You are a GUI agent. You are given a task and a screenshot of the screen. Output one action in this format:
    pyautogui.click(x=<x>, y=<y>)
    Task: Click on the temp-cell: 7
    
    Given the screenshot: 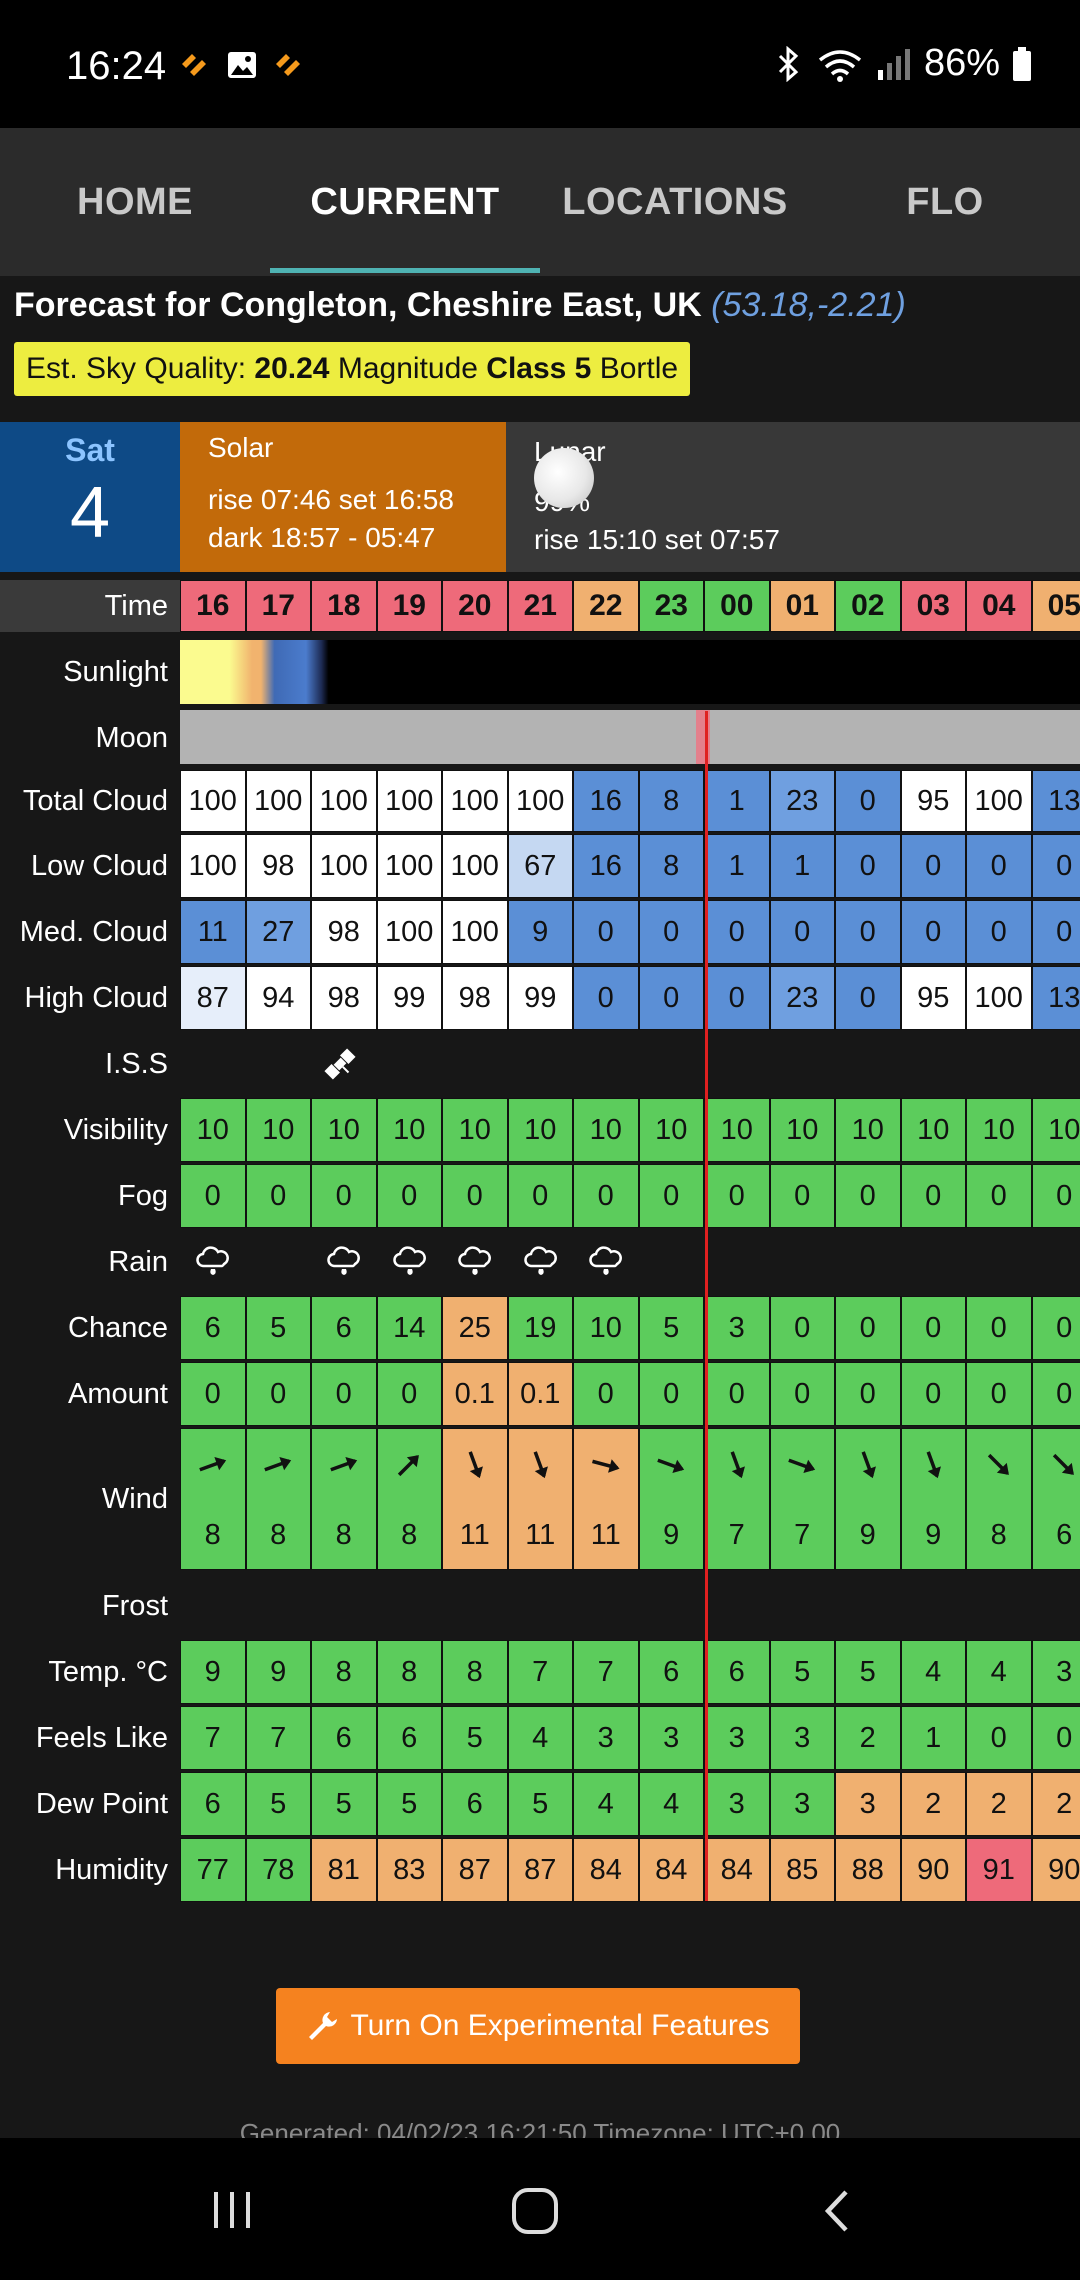 What is the action you would take?
    pyautogui.click(x=540, y=1672)
    